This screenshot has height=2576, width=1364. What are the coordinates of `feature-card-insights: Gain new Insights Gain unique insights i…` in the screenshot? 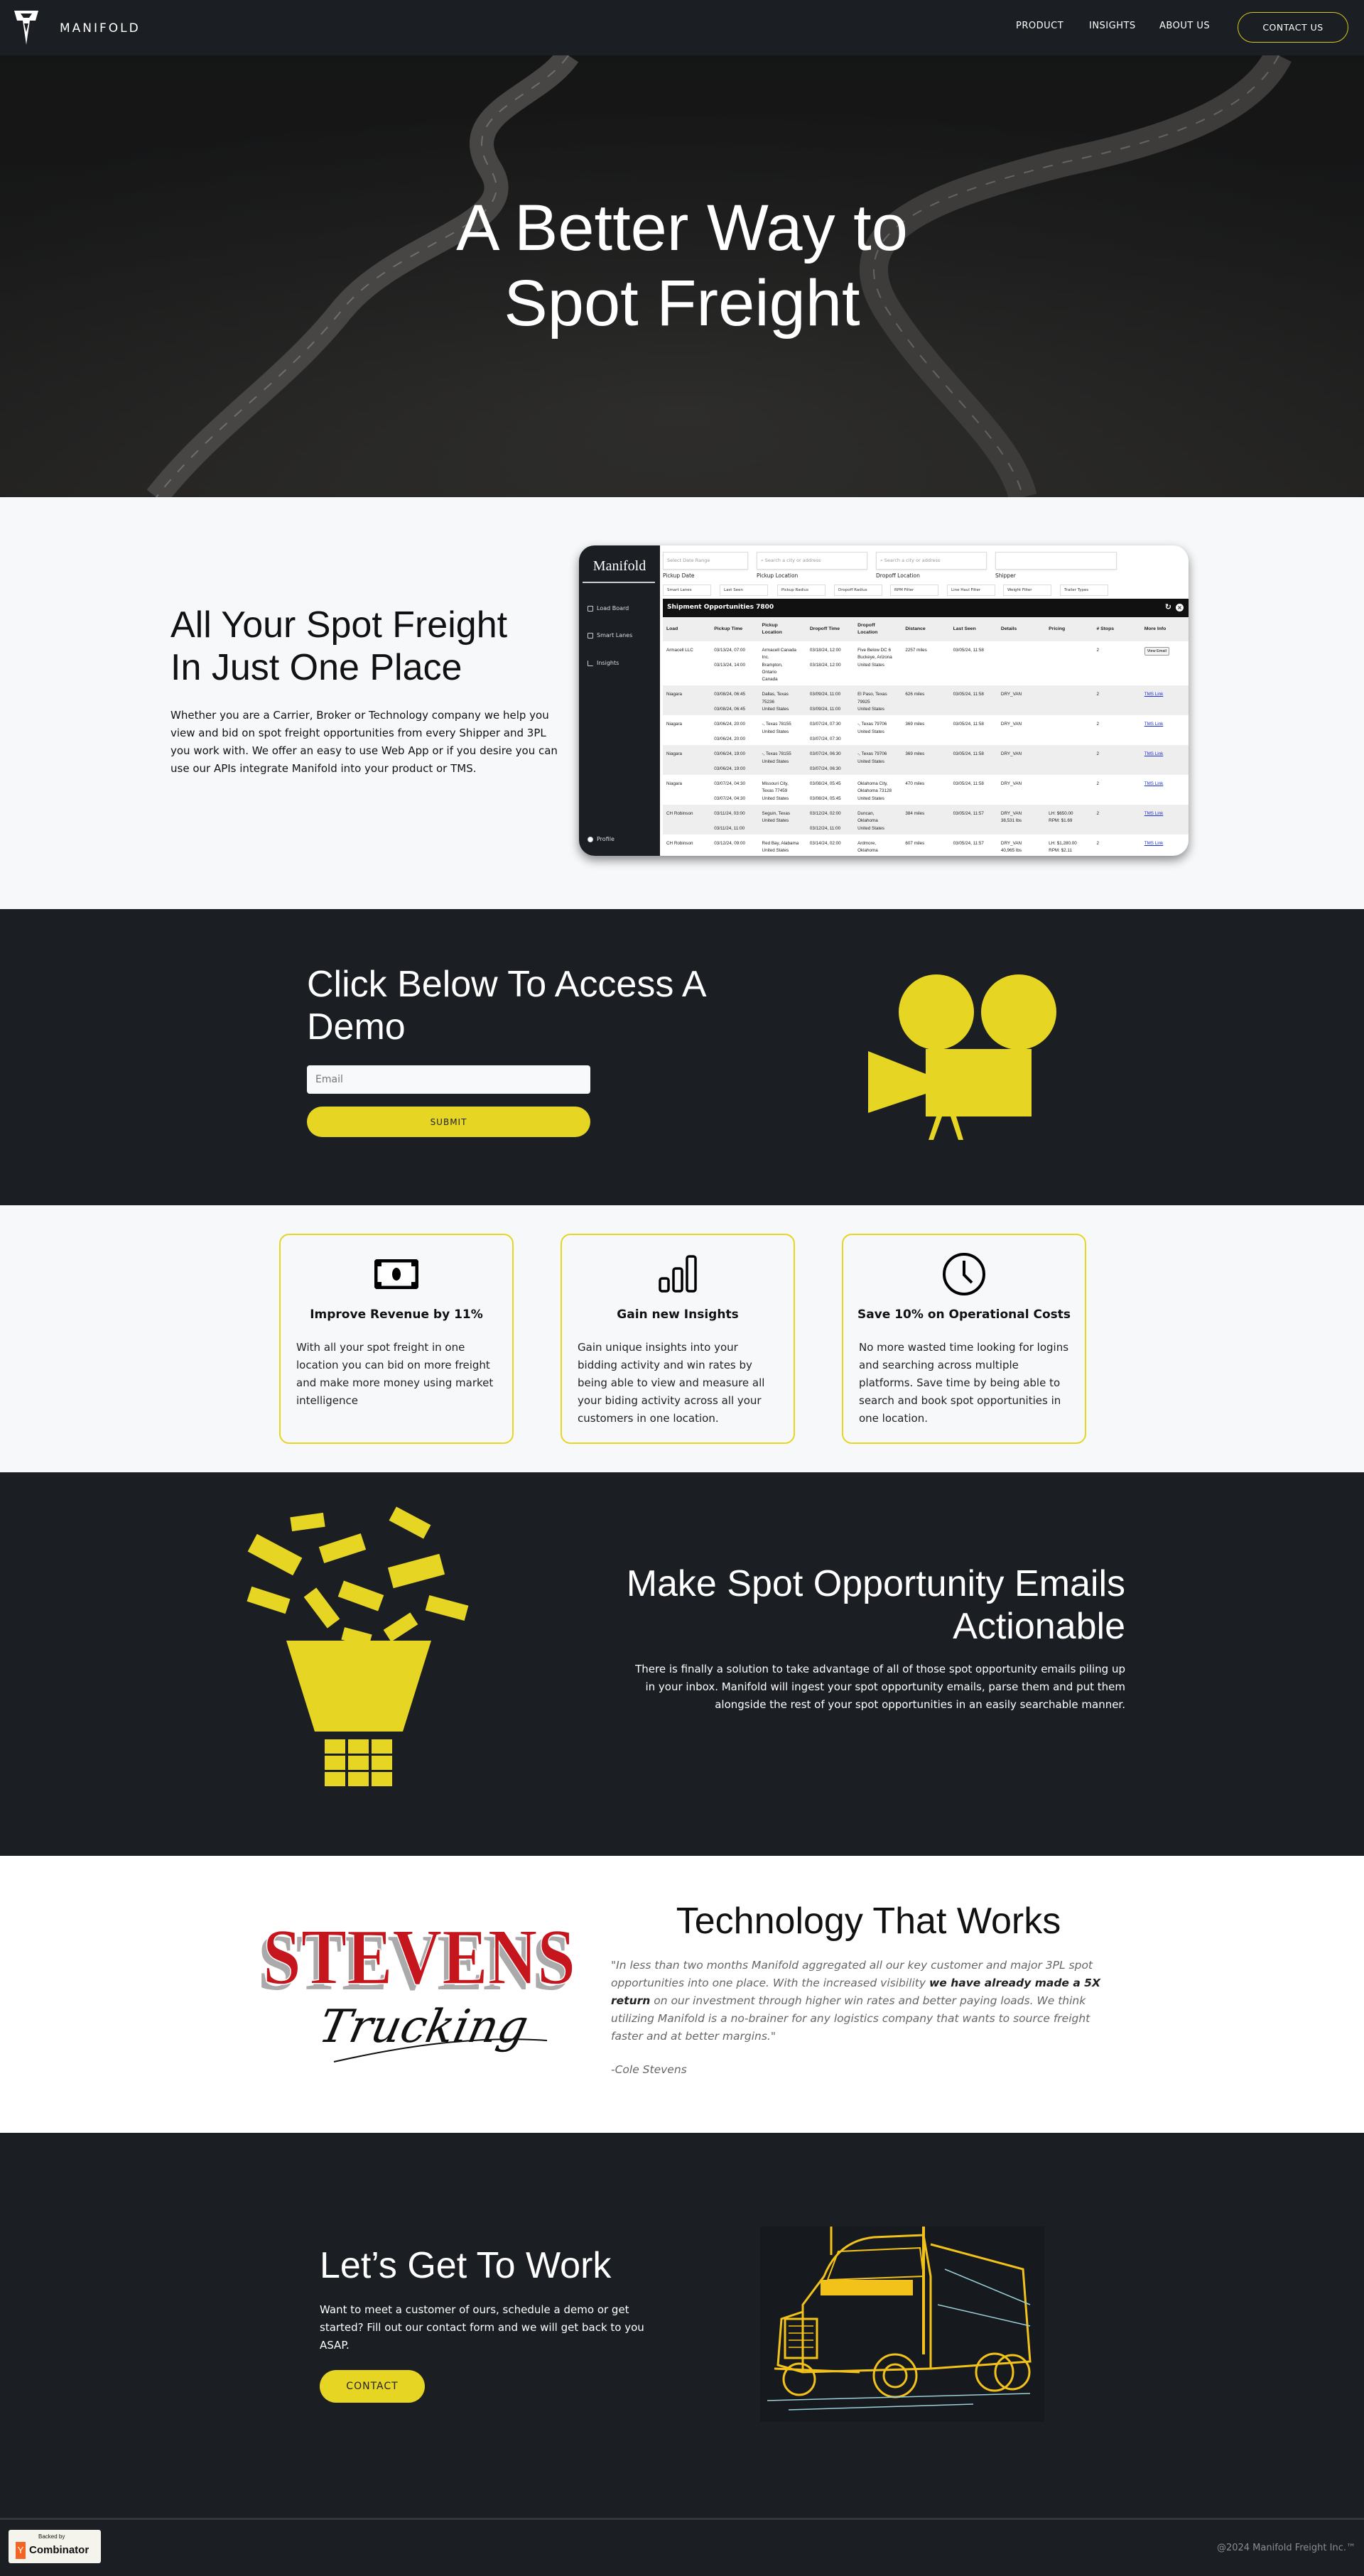 It's located at (678, 1339).